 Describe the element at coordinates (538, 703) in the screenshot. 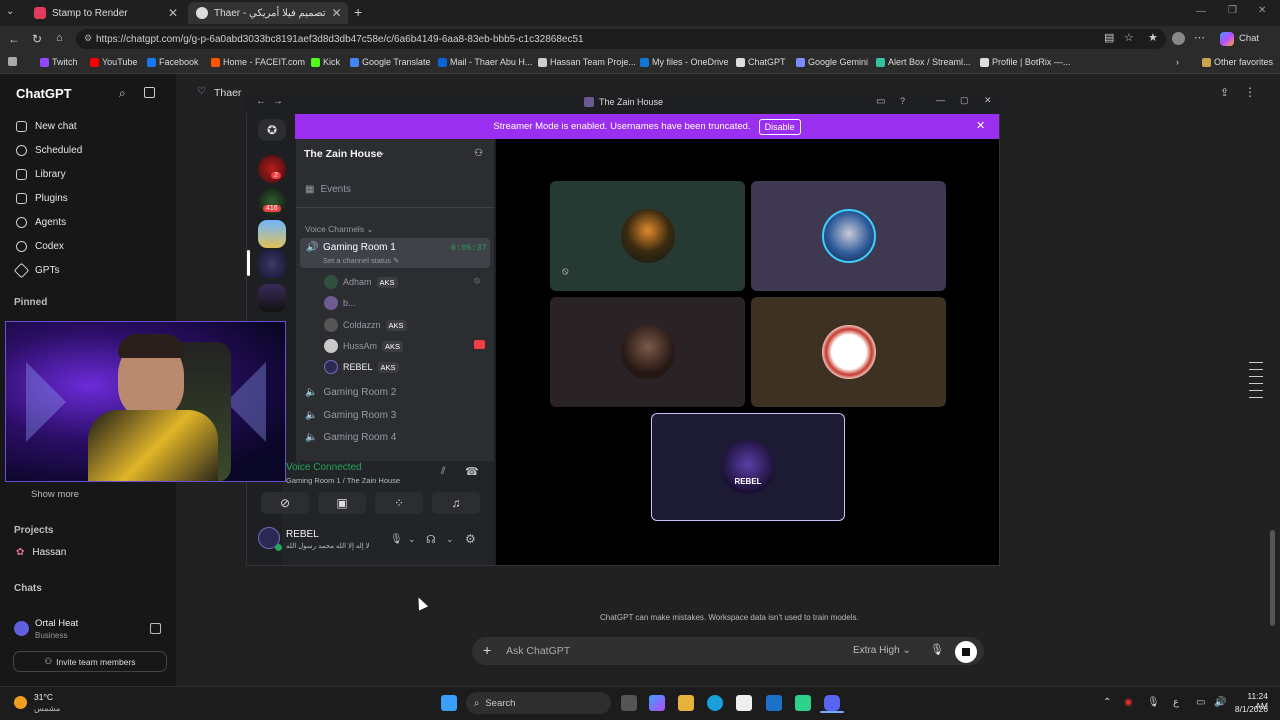

I see `taskbar-search: ⌕ Search` at that location.